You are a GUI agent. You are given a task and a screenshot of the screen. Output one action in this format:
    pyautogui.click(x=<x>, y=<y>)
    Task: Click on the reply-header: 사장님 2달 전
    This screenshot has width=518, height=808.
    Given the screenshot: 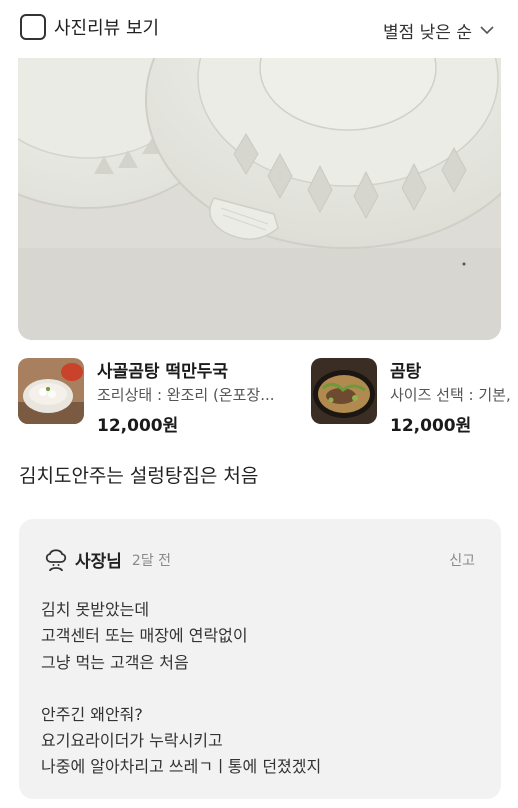 What is the action you would take?
    pyautogui.click(x=108, y=559)
    